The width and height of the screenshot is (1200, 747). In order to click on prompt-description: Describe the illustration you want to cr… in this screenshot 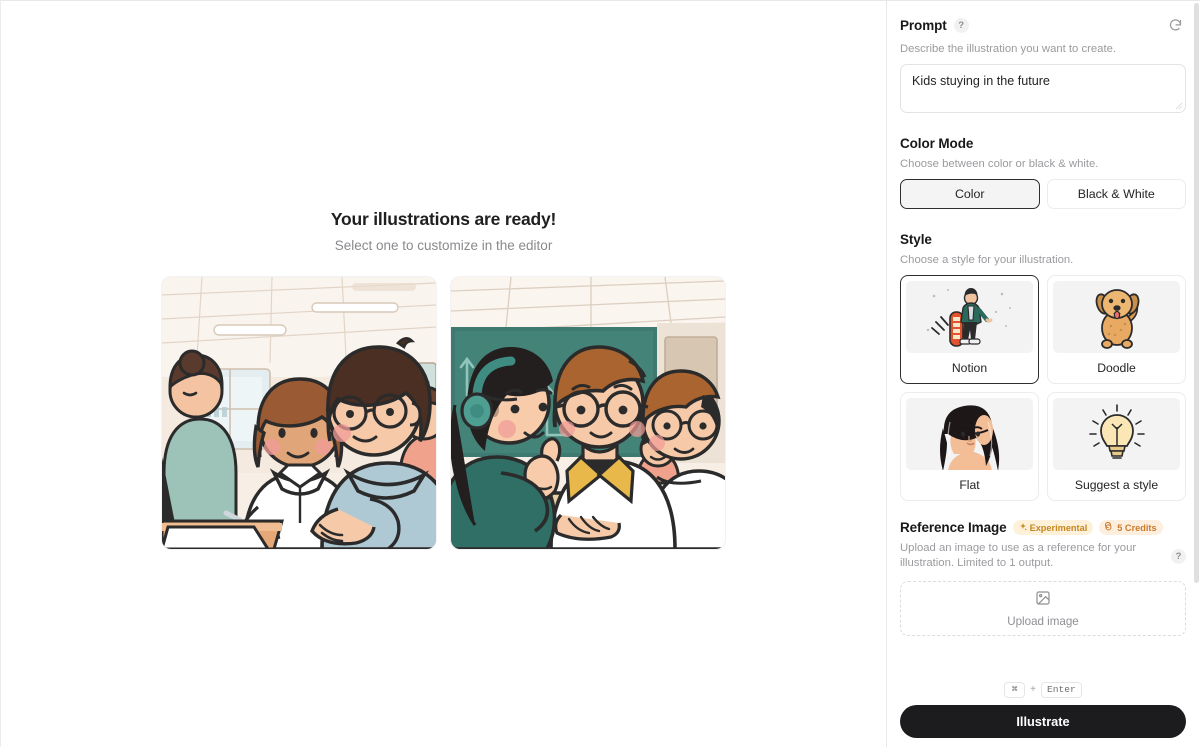, I will do `click(1008, 49)`.